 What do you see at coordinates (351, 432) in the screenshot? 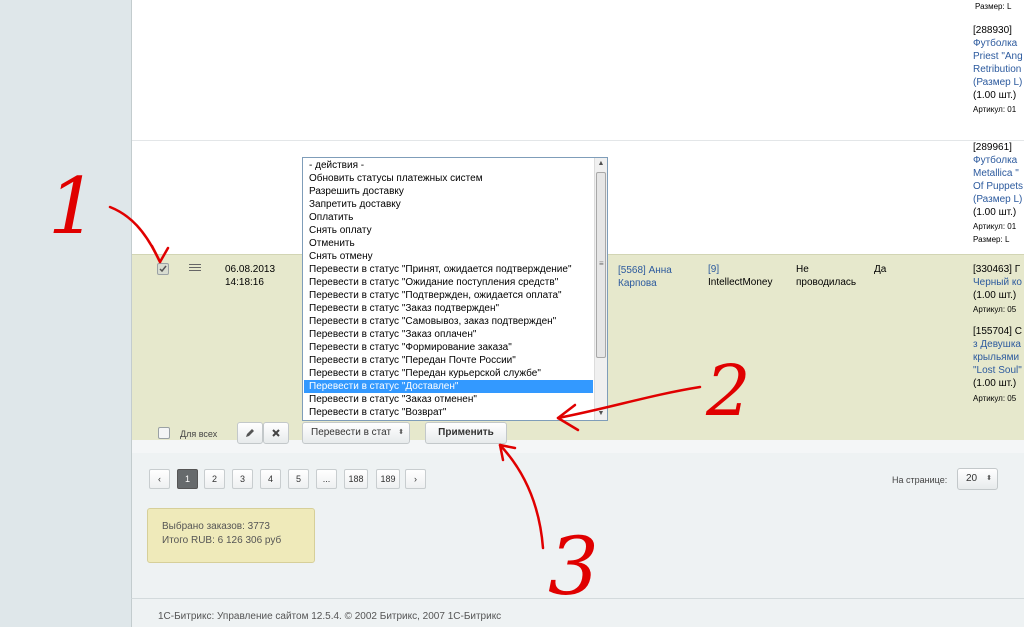
I see `action-select-value: Перевести в стат` at bounding box center [351, 432].